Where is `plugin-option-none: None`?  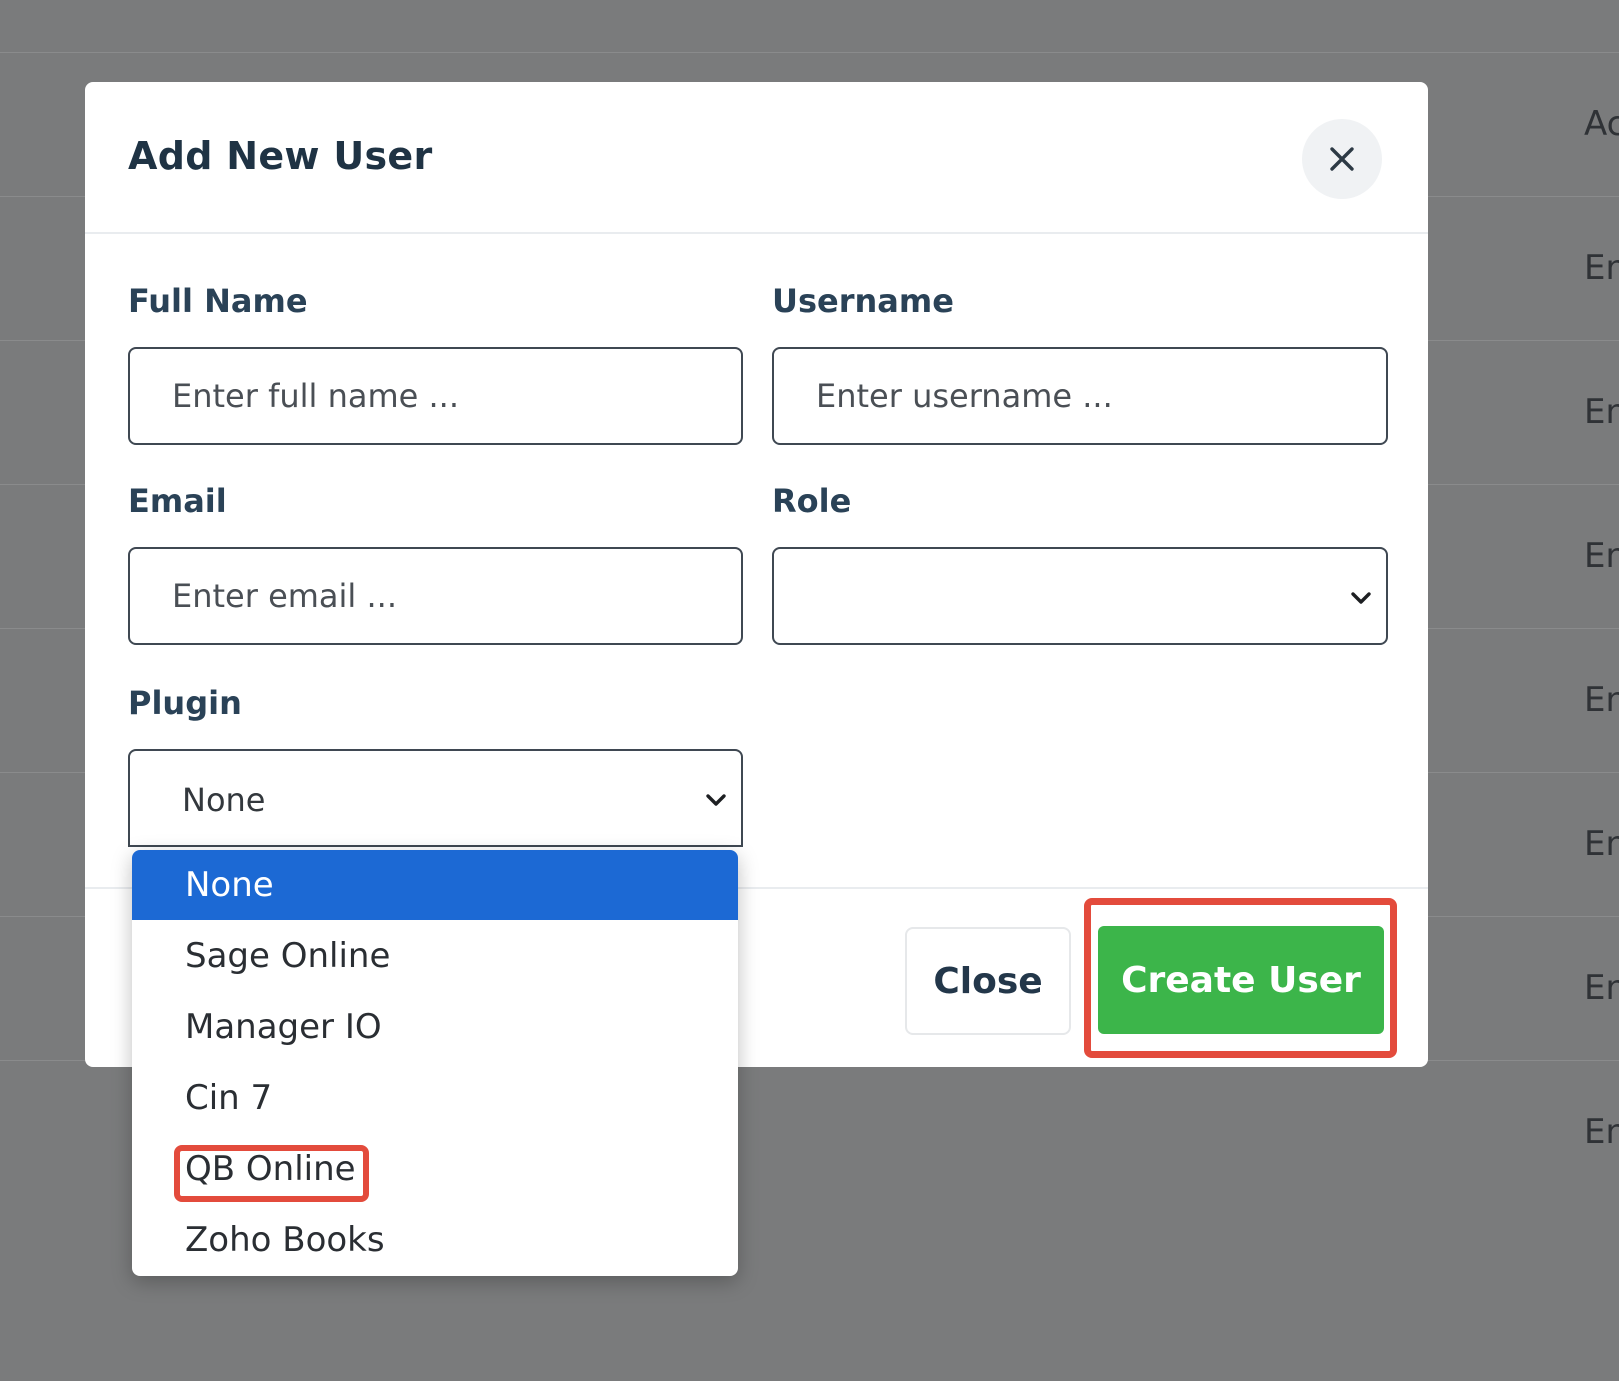 plugin-option-none: None is located at coordinates (435, 885).